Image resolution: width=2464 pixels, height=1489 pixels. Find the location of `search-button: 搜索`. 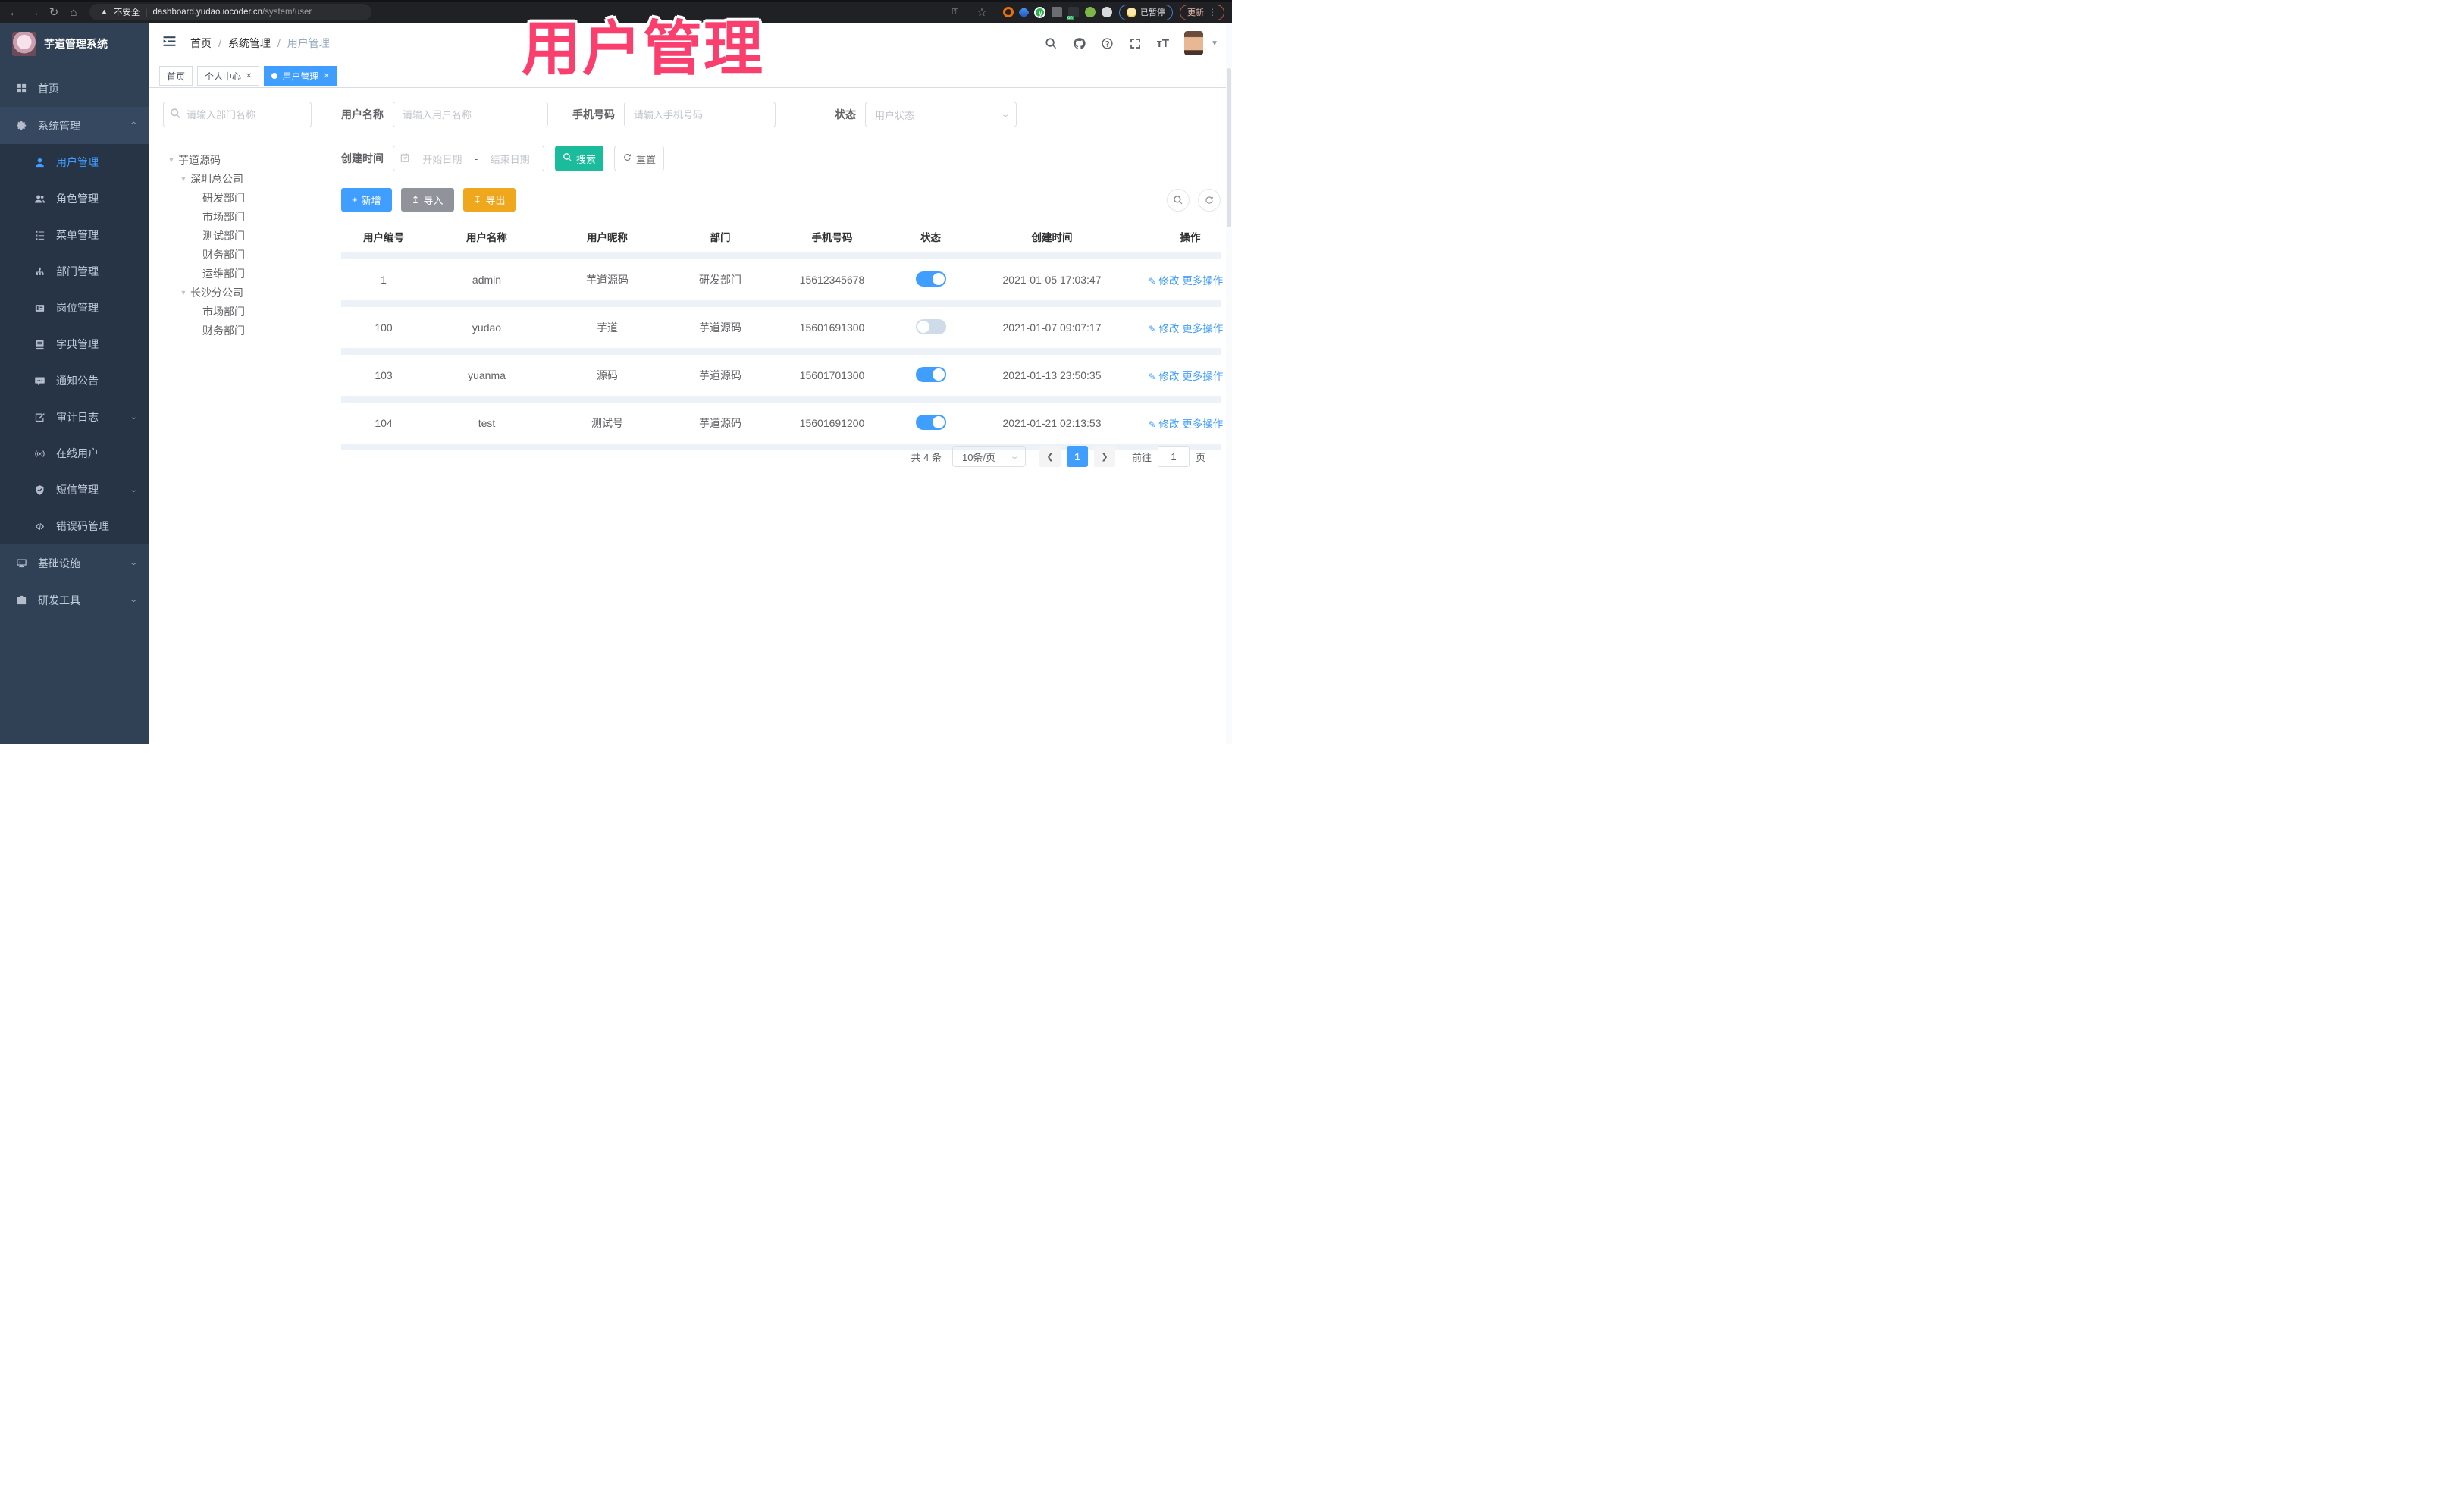

search-button: 搜索 is located at coordinates (579, 159).